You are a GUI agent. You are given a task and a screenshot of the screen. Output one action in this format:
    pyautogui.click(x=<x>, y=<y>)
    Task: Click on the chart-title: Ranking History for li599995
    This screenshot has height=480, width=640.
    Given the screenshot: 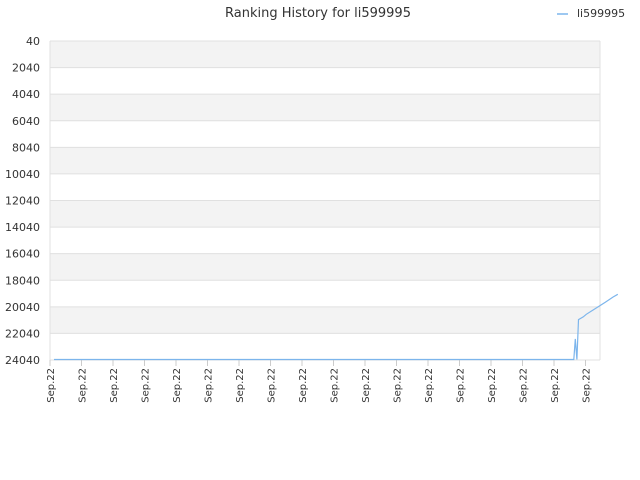 What is the action you would take?
    pyautogui.click(x=318, y=13)
    